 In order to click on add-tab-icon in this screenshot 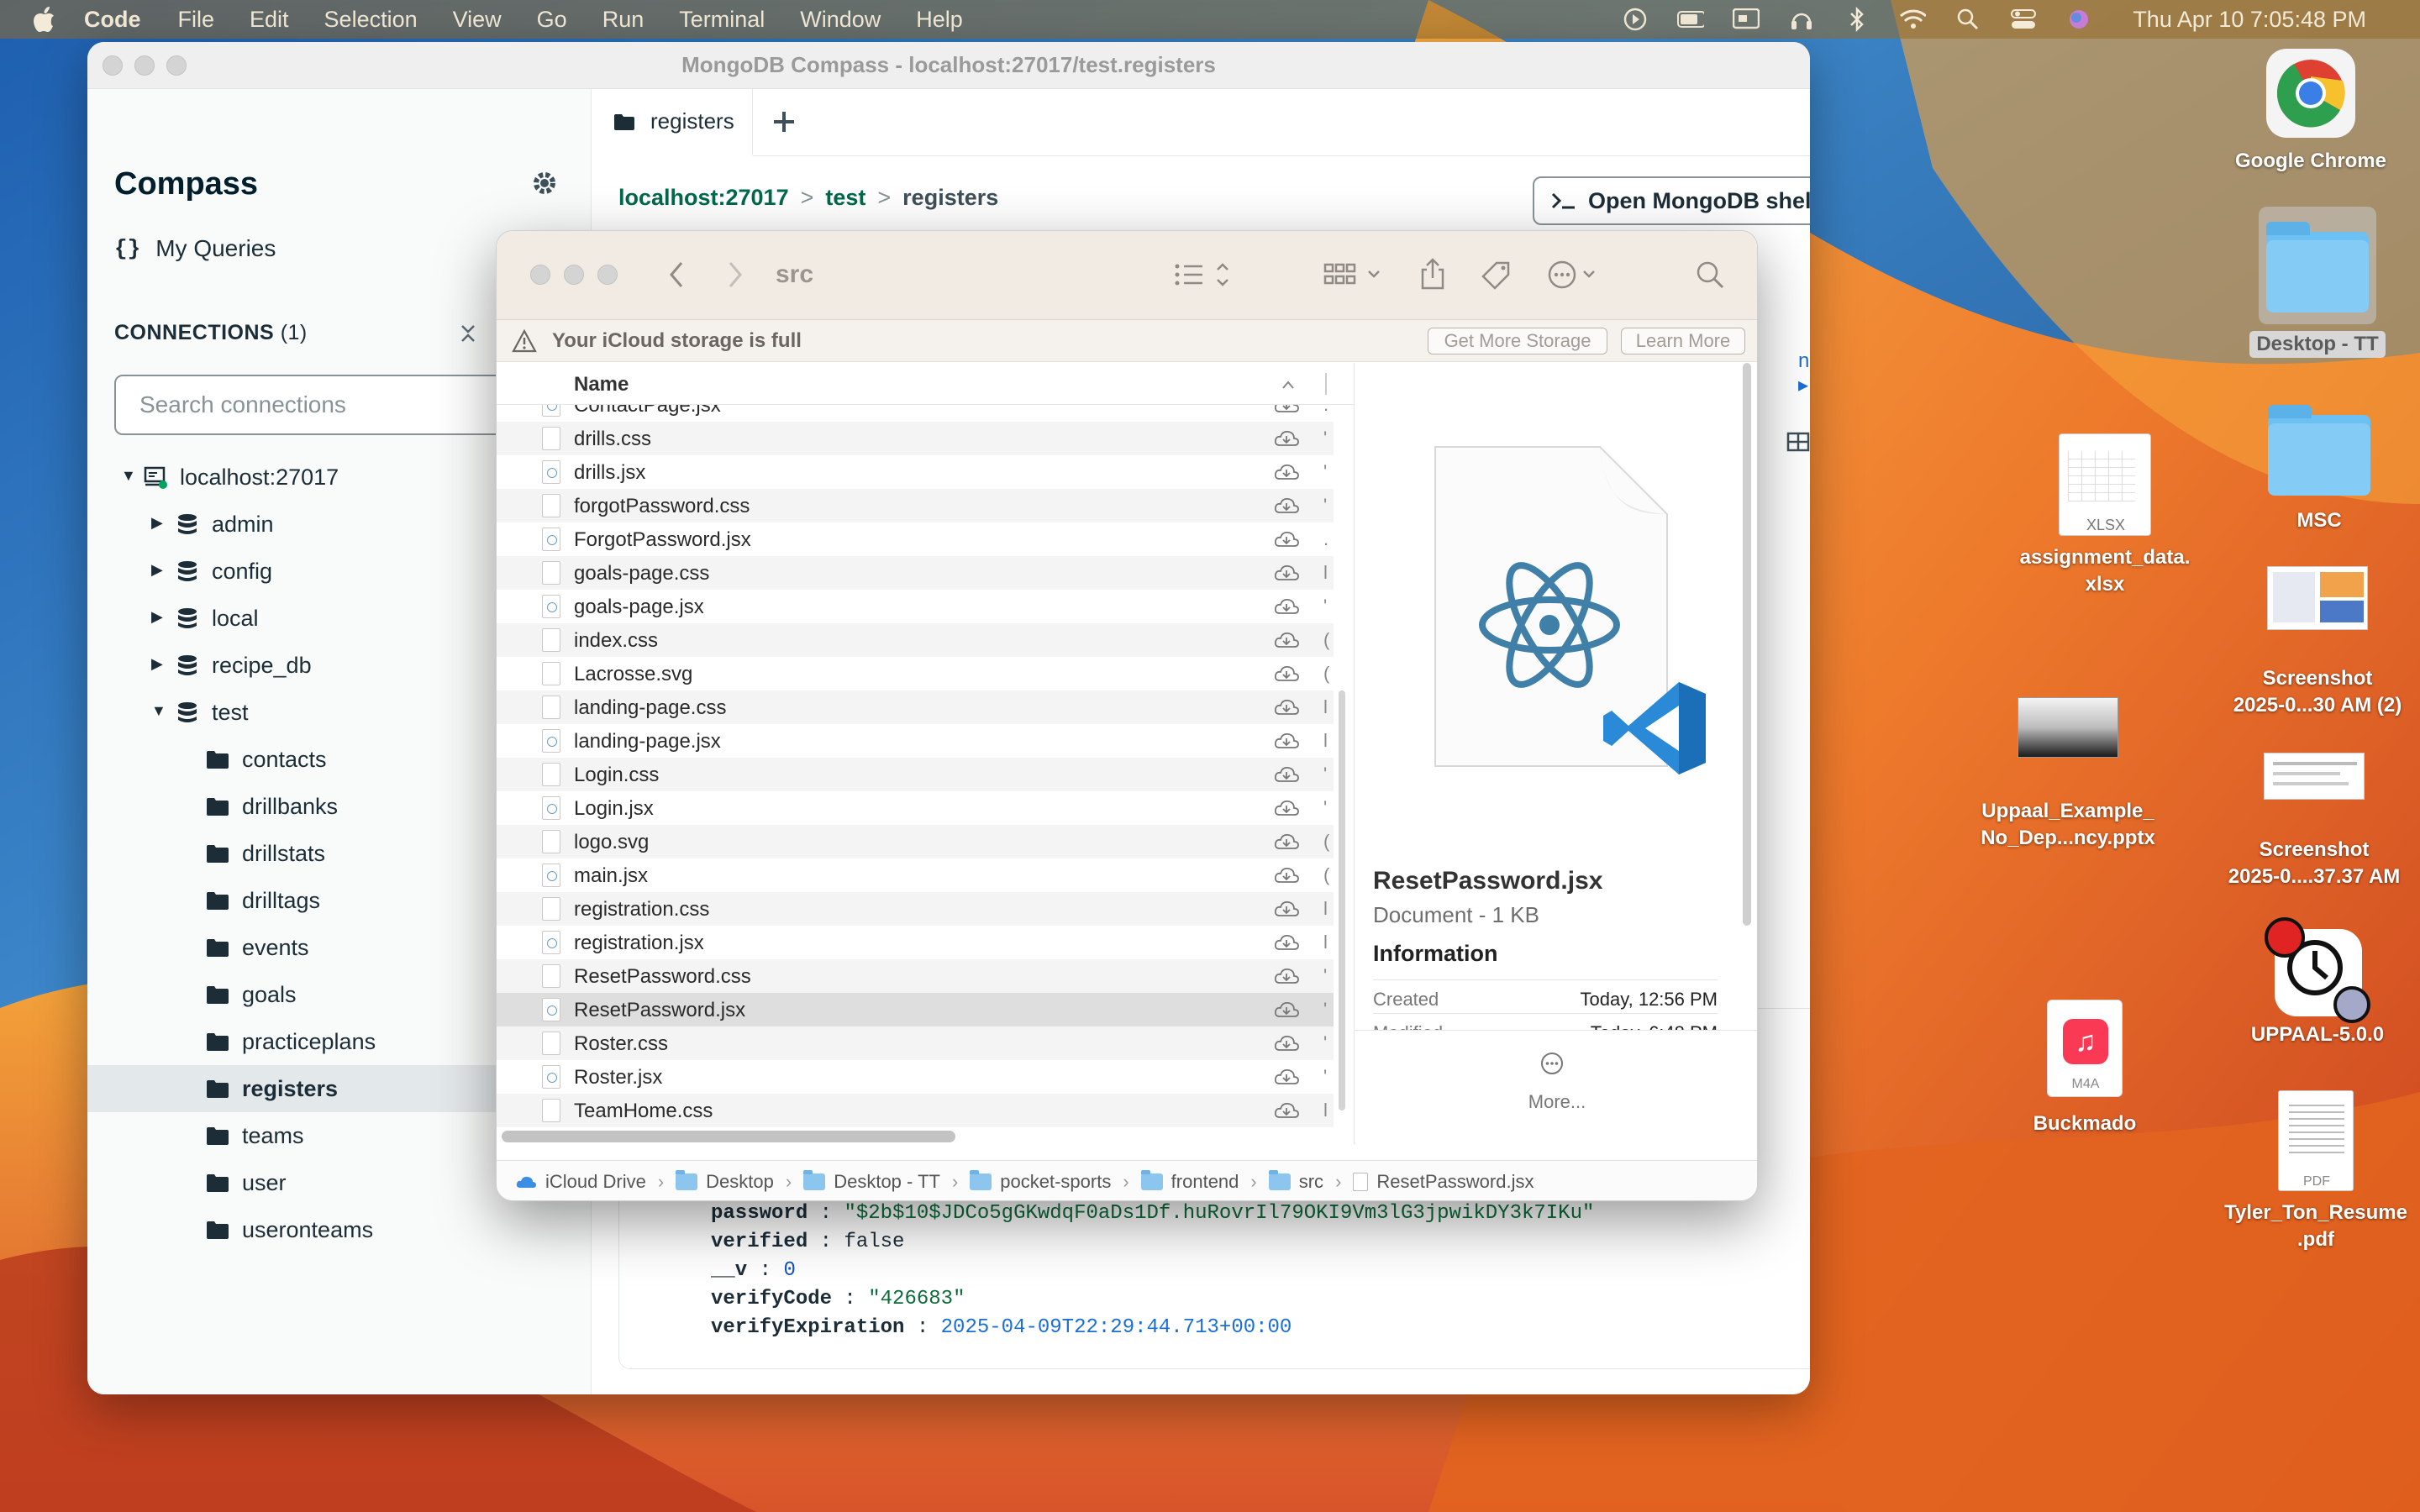, I will do `click(1288, 74)`.